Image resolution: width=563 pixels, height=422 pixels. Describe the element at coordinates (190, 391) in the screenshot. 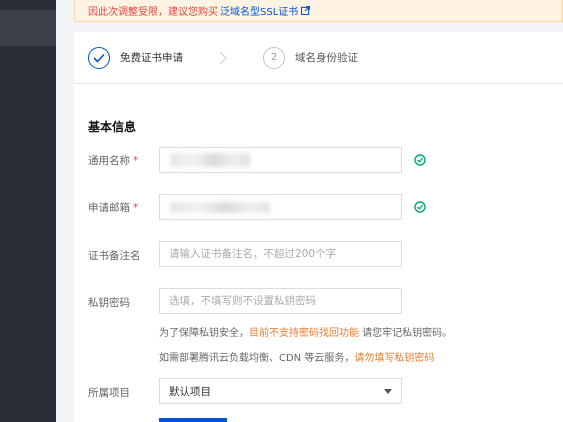

I see `project-selected-value: 默认项目` at that location.